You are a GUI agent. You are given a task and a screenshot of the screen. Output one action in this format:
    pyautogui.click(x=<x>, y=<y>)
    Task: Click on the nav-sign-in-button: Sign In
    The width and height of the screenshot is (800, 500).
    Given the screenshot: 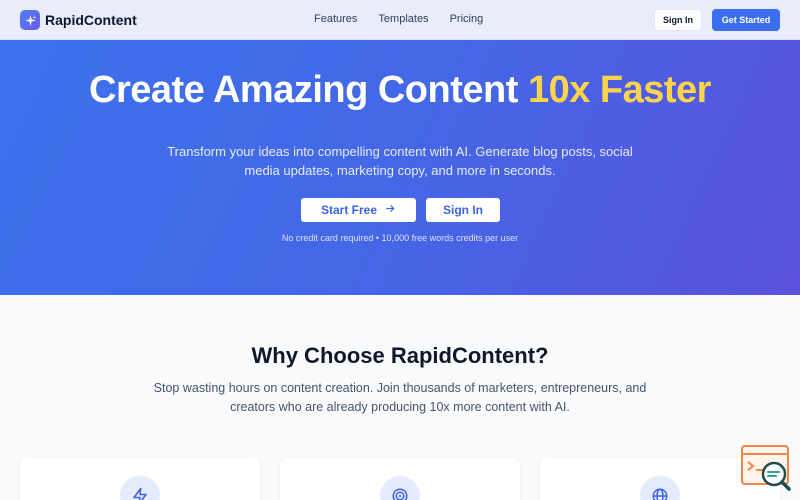 What is the action you would take?
    pyautogui.click(x=678, y=20)
    